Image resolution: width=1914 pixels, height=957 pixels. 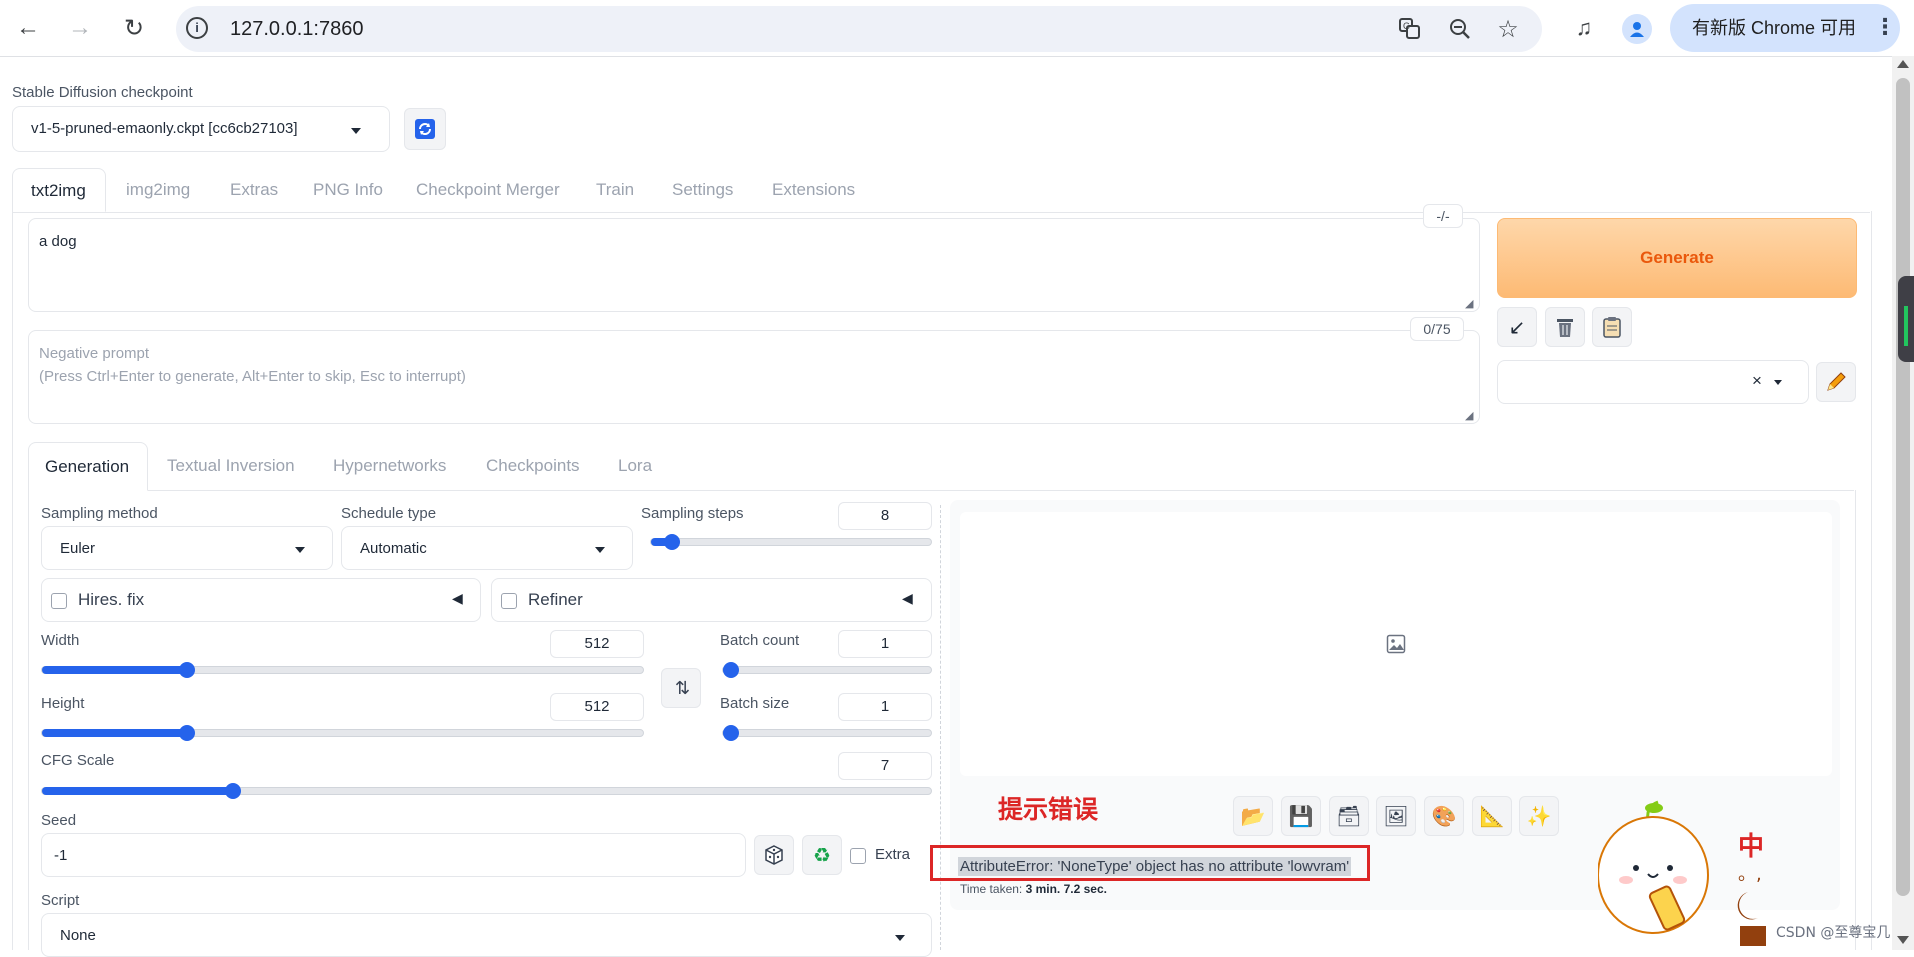 I want to click on tab-extras: Extras, so click(x=254, y=190).